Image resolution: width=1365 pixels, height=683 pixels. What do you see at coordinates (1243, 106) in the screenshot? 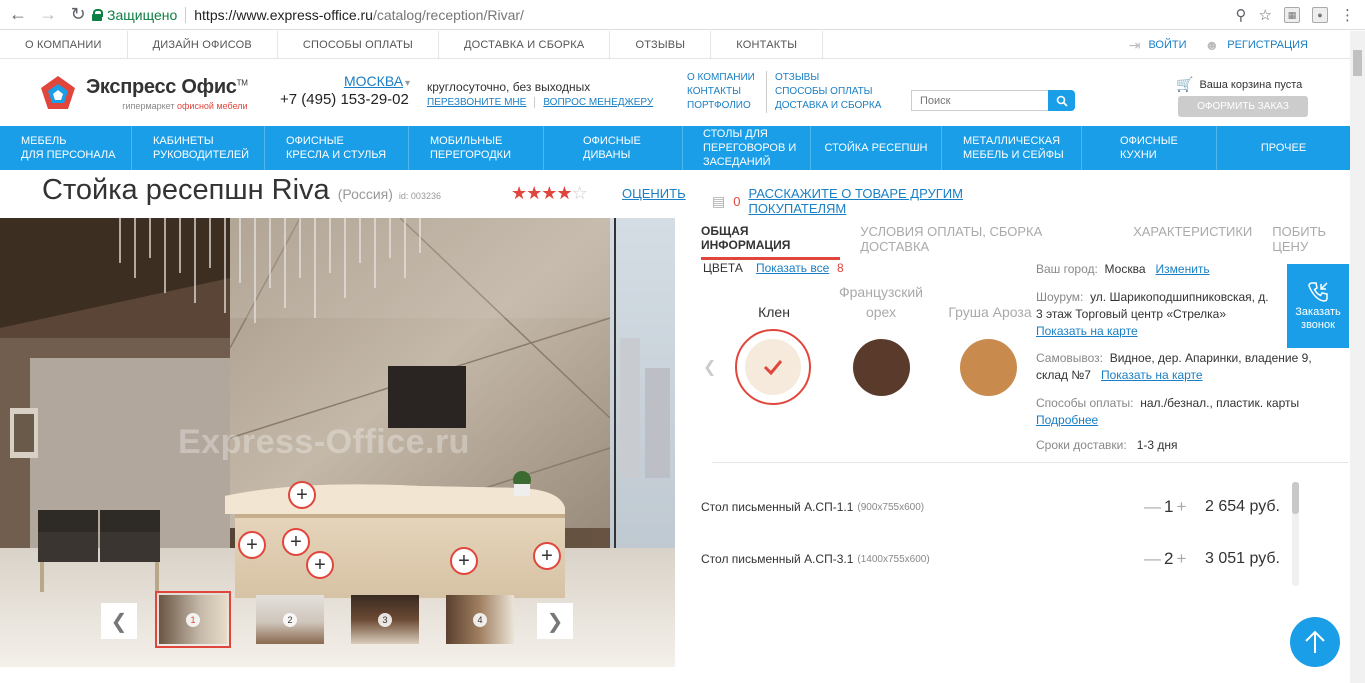
I see `checkout-button: ОФОРМИТЬ ЗАКАЗ` at bounding box center [1243, 106].